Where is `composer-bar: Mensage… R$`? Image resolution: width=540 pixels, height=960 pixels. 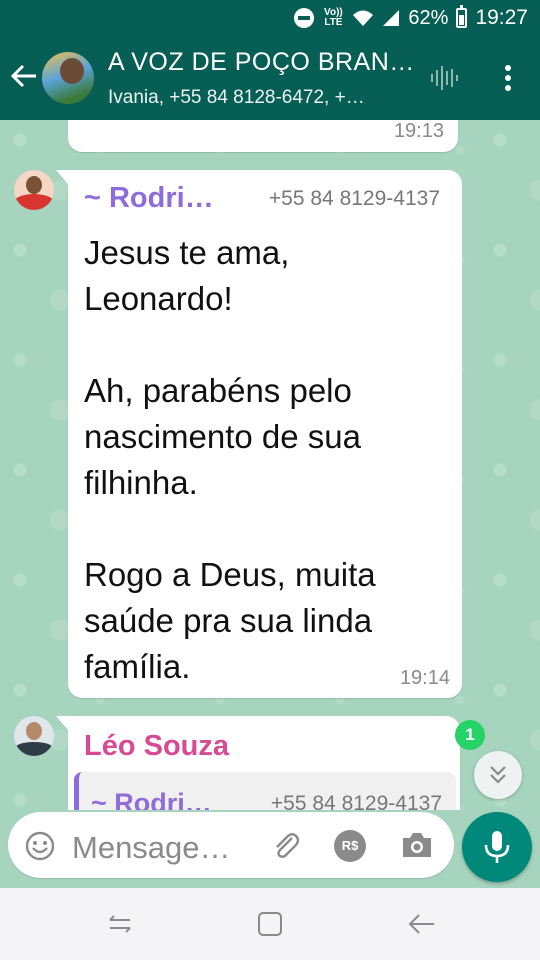
composer-bar: Mensage… R$ is located at coordinates (270, 849).